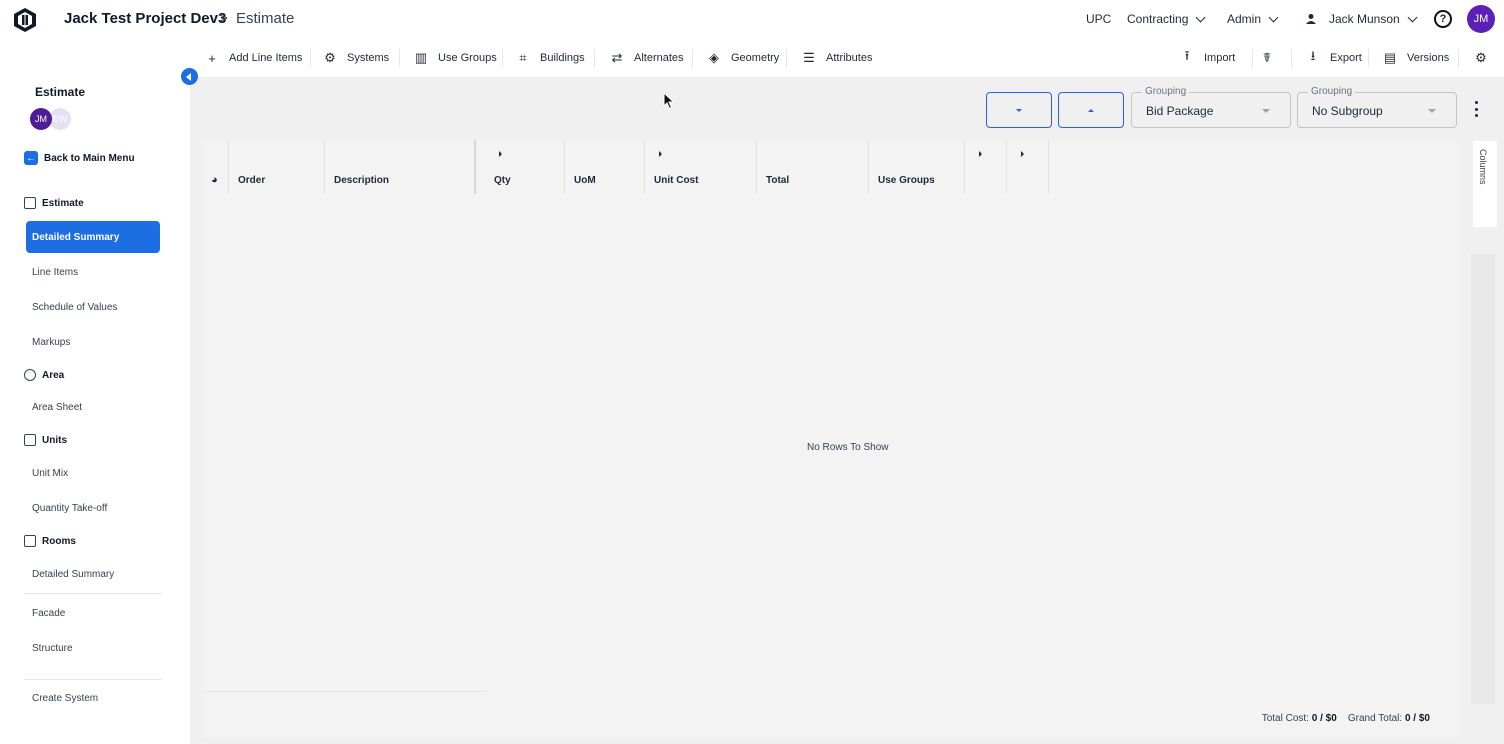 The image size is (1504, 744). Describe the element at coordinates (1428, 58) in the screenshot. I see `versions-label: Versions` at that location.